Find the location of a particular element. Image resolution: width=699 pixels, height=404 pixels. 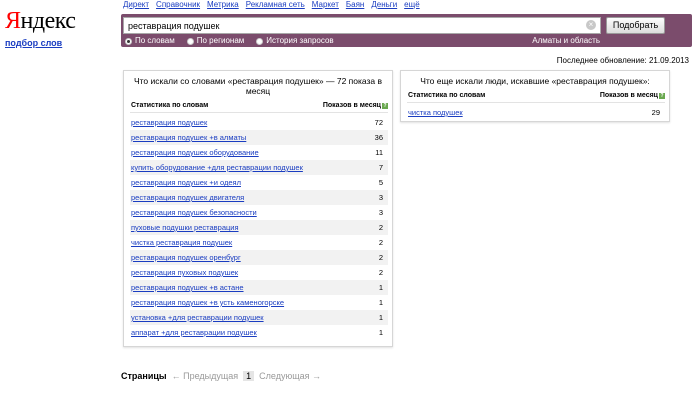

nav-link-reference: Справочник is located at coordinates (178, 5).